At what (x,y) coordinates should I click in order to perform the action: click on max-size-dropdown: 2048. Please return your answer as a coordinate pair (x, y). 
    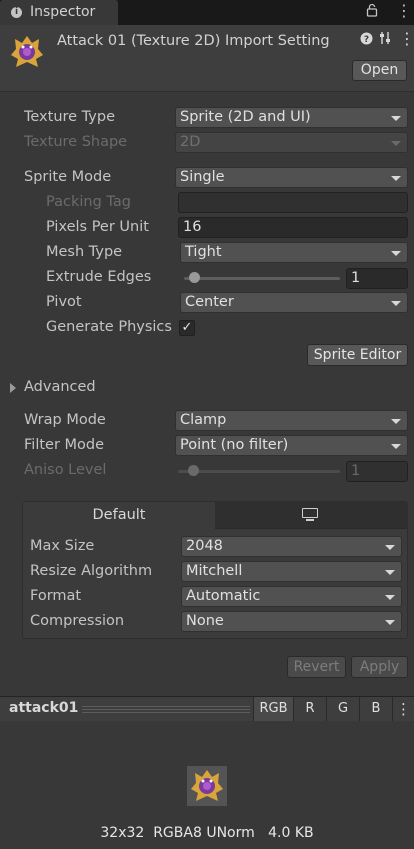
    Looking at the image, I should click on (291, 546).